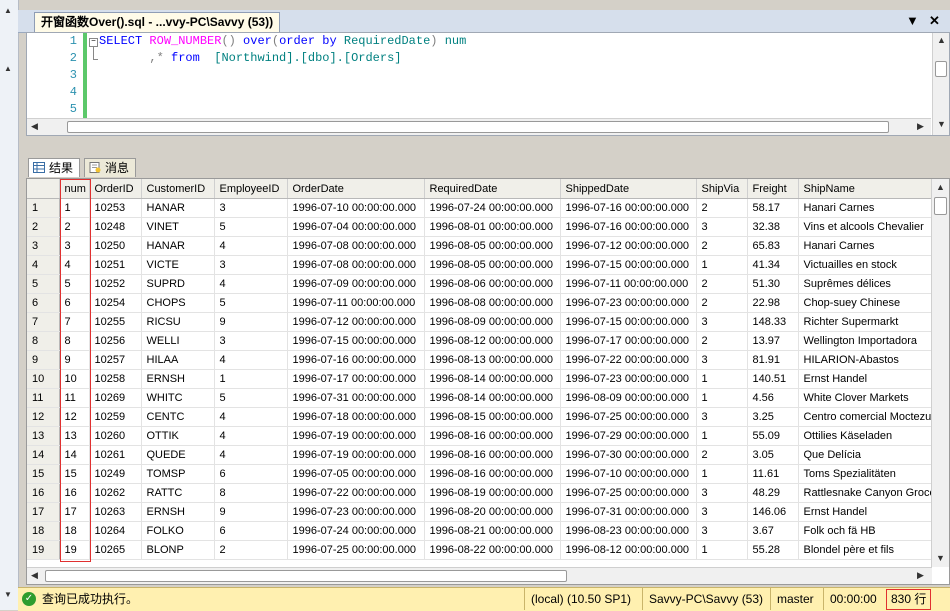  Describe the element at coordinates (178, 360) in the screenshot. I see `table-cell: HILAA` at that location.